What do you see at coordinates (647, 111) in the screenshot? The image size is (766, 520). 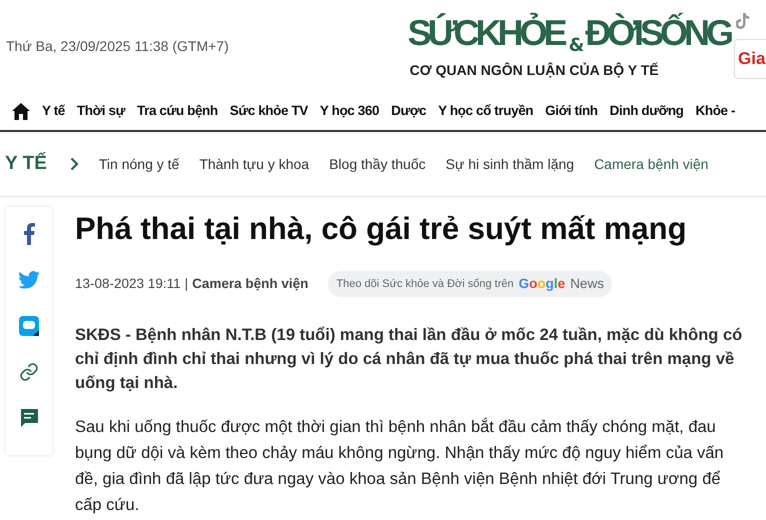 I see `nav-item: Dinh dưỡng` at bounding box center [647, 111].